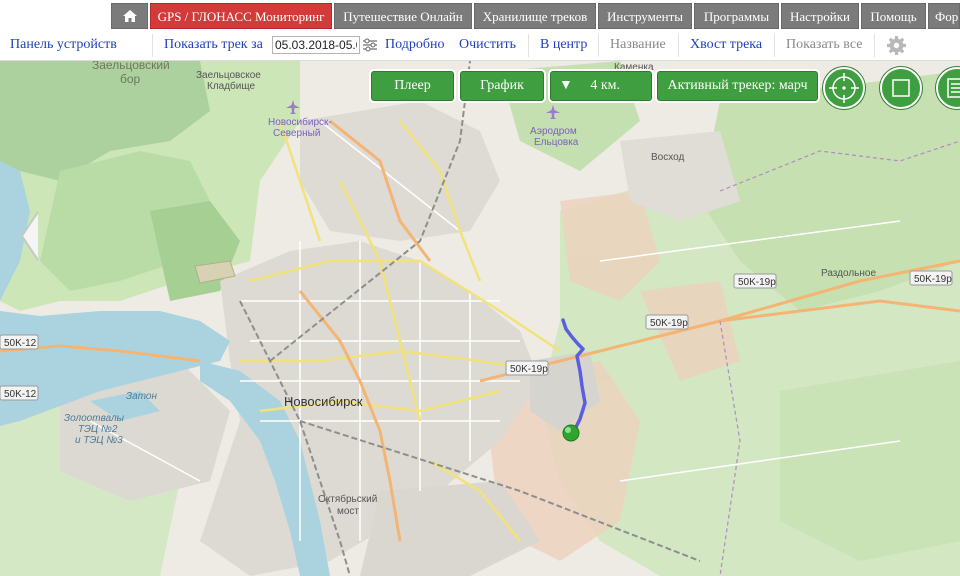 Image resolution: width=960 pixels, height=576 pixels. Describe the element at coordinates (316, 45) in the screenshot. I see `track-date-input` at that location.